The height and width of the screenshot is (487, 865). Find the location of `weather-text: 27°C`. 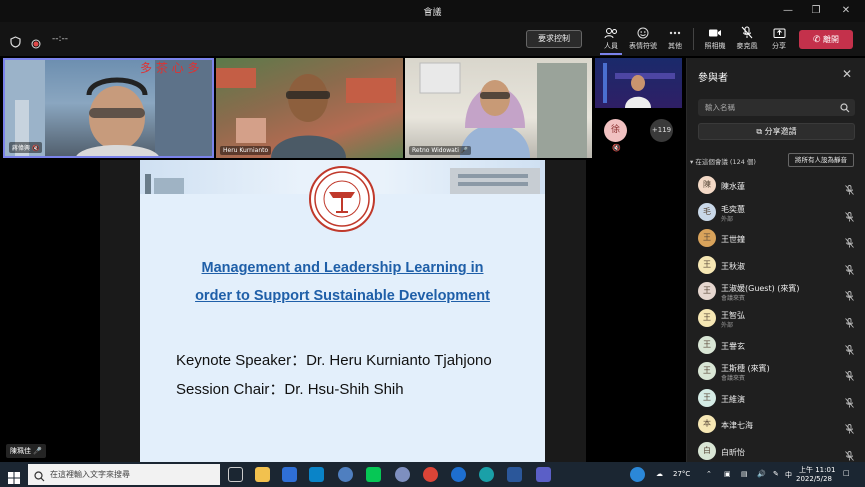

weather-text: 27°C is located at coordinates (681, 474).